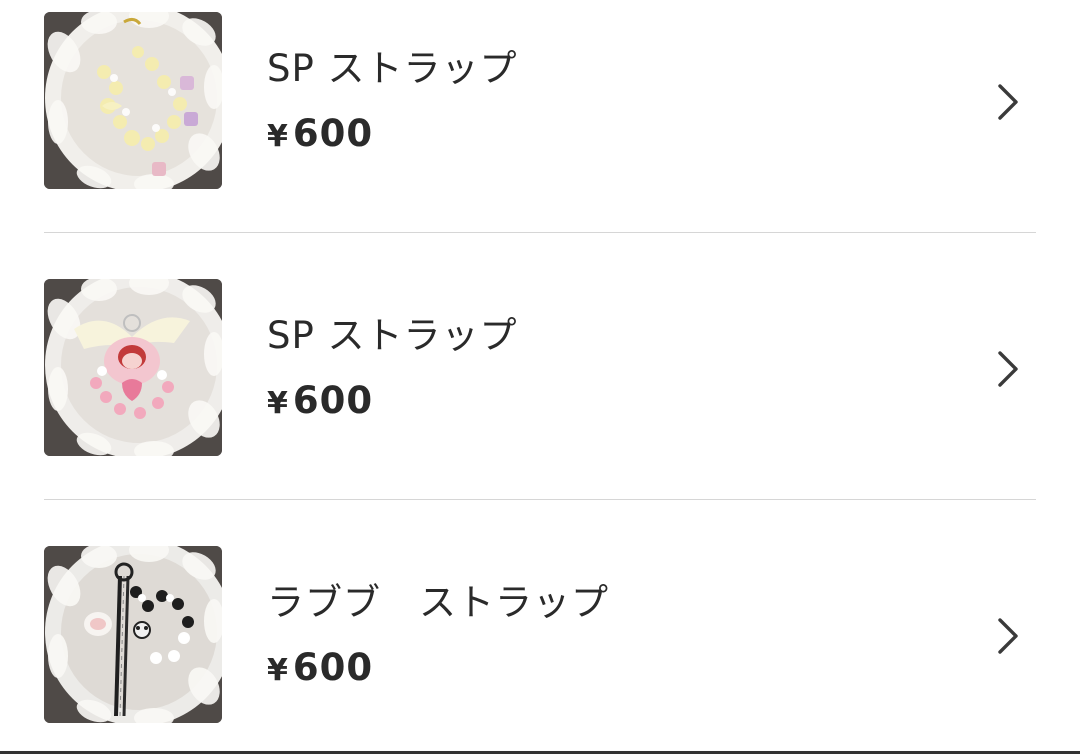 This screenshot has width=1080, height=754. I want to click on product-title: ラブブ ストラップ, so click(438, 602).